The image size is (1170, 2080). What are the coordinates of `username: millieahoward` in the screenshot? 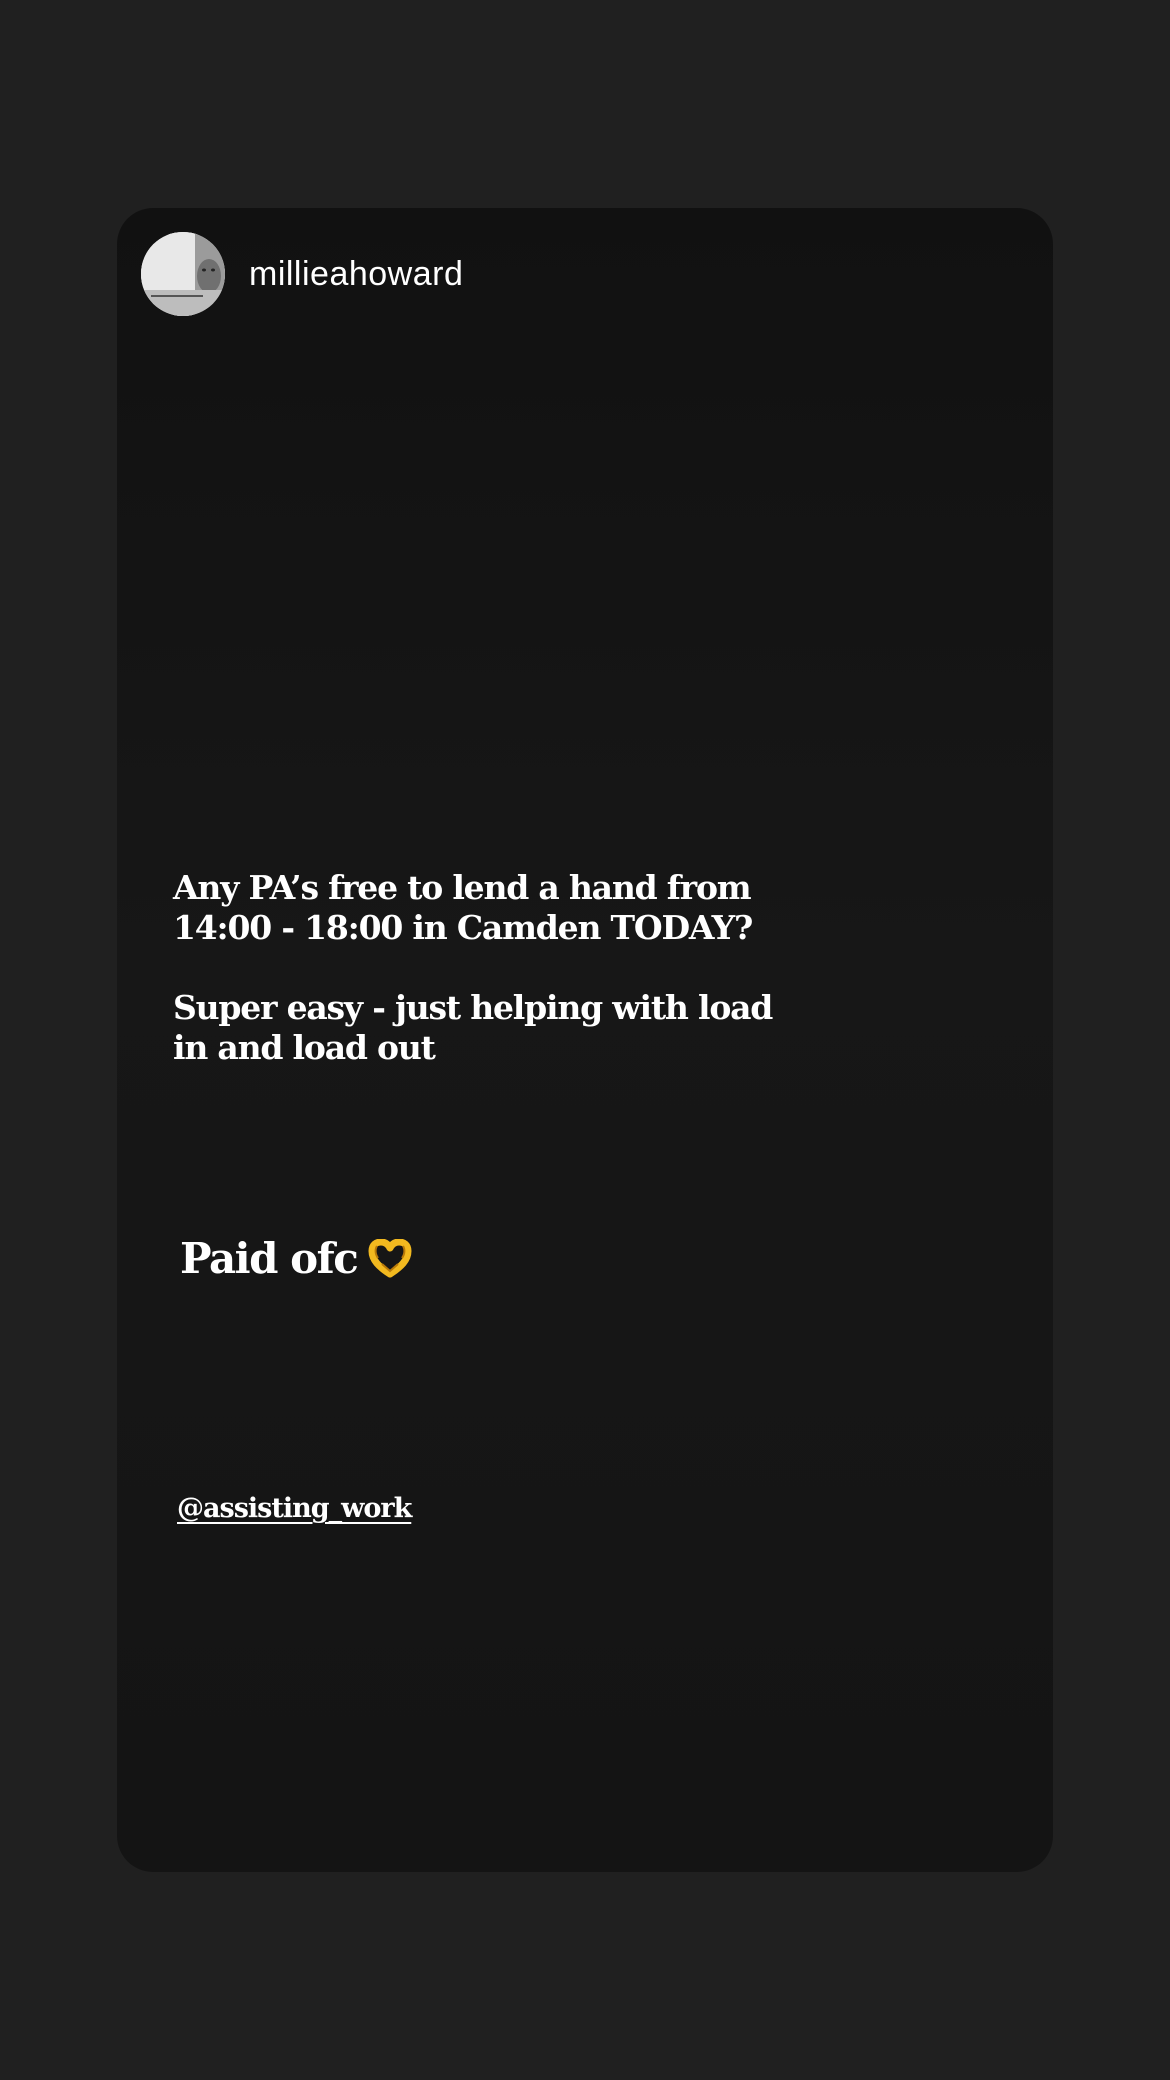 It's located at (356, 274).